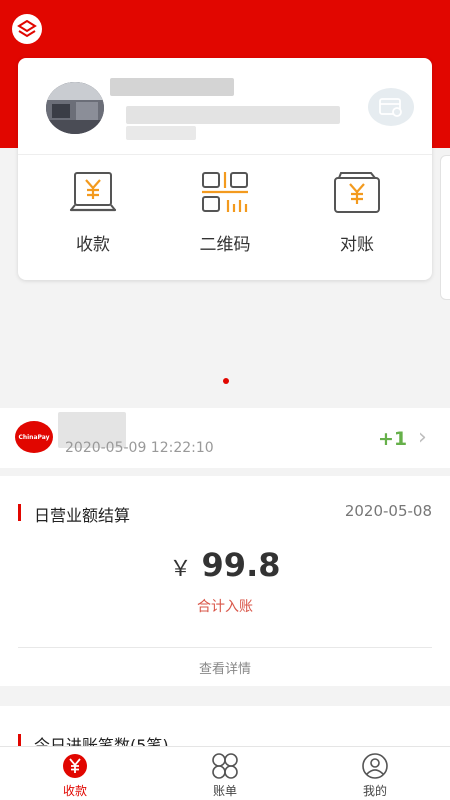 Image resolution: width=450 pixels, height=800 pixels. What do you see at coordinates (74, 791) in the screenshot?
I see `tab-label: 收款` at bounding box center [74, 791].